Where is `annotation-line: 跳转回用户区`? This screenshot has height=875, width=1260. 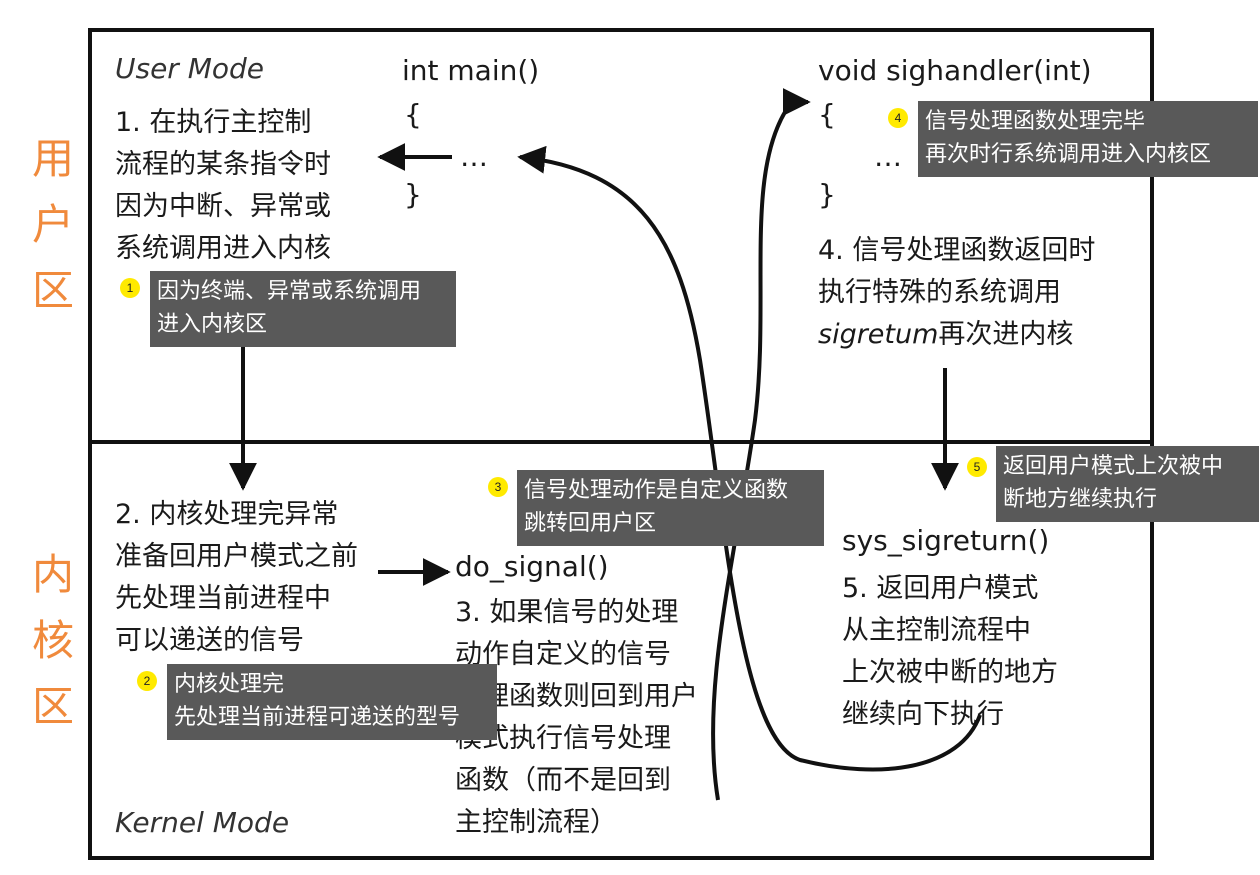
annotation-line: 跳转回用户区 is located at coordinates (590, 523).